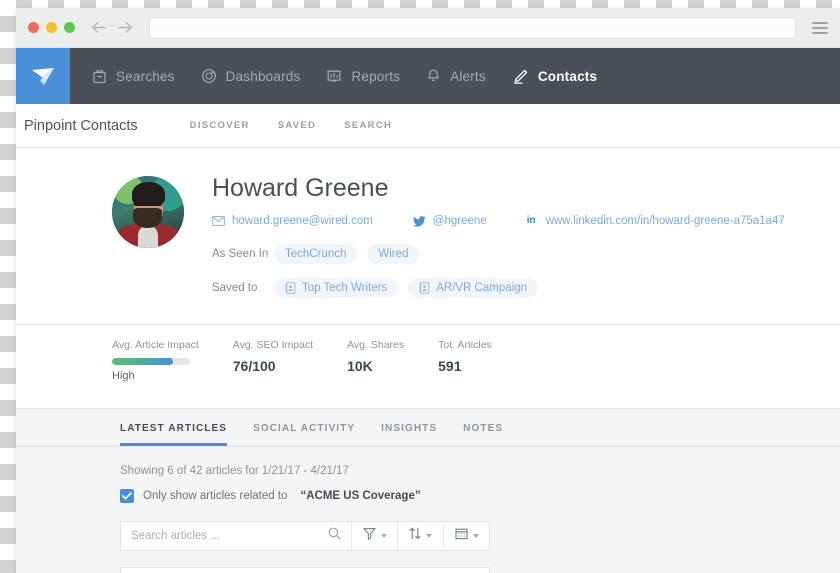 This screenshot has width=840, height=573. I want to click on metric-avg-shares: Avg. Shares 10K, so click(375, 360).